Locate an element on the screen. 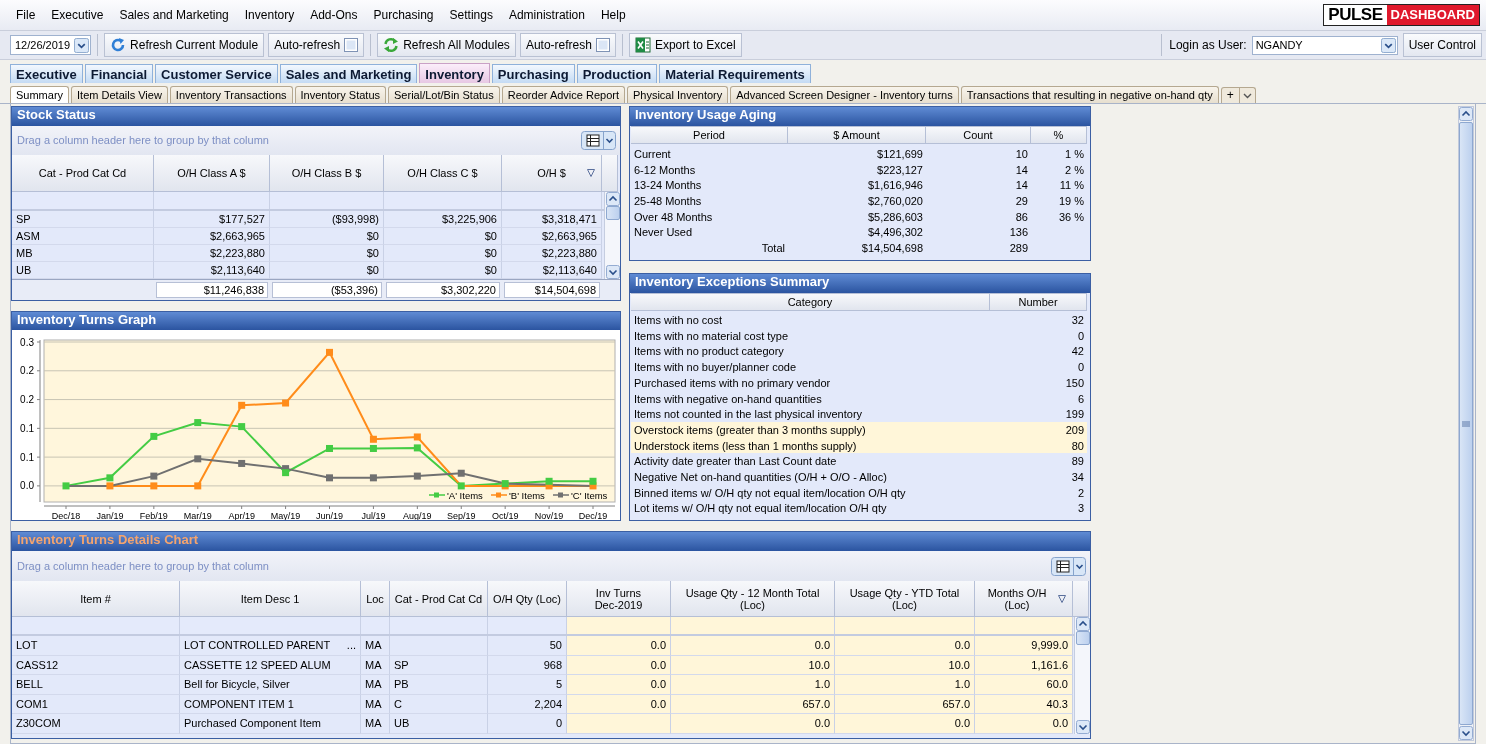 The image size is (1486, 744). column-header: Months O/H (Loc) is located at coordinates (1024, 599).